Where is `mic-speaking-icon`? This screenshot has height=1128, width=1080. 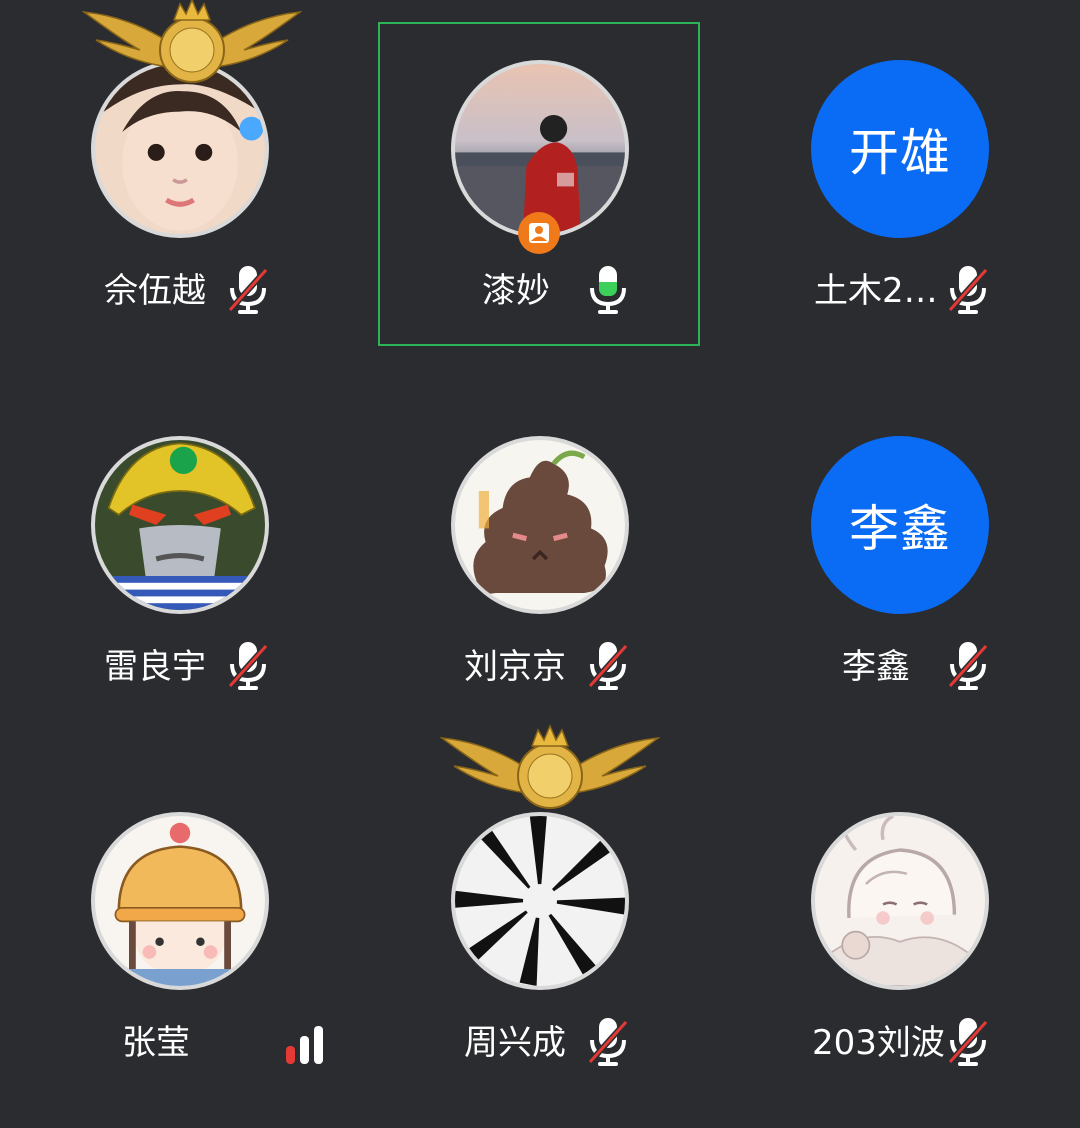 mic-speaking-icon is located at coordinates (608, 290).